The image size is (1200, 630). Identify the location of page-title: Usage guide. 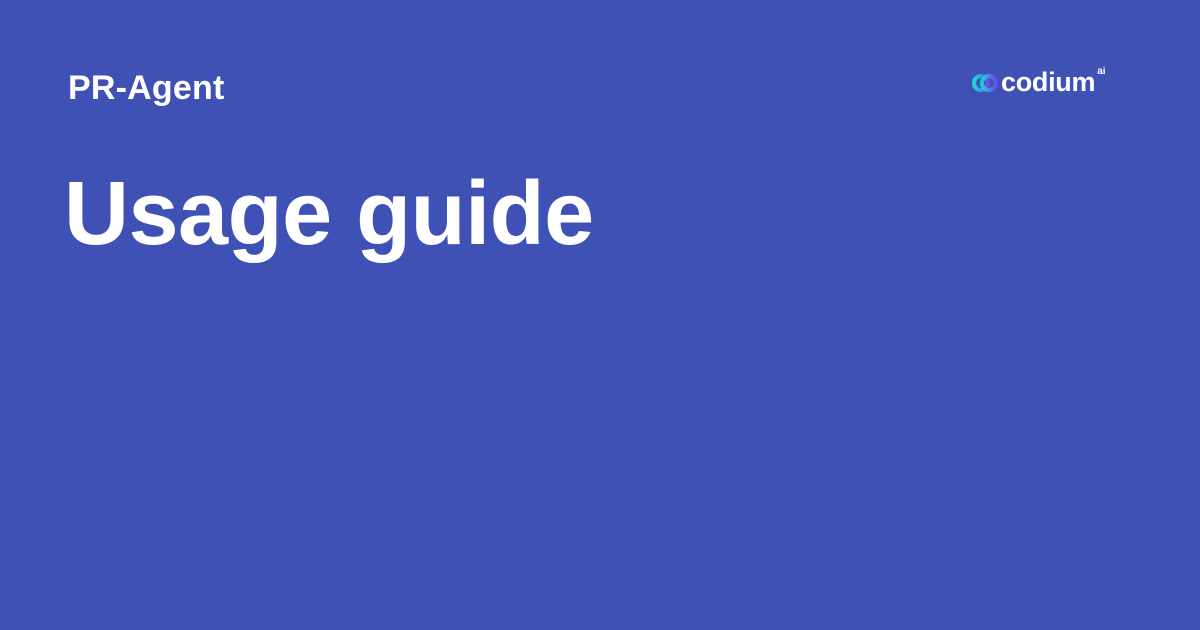
(329, 214).